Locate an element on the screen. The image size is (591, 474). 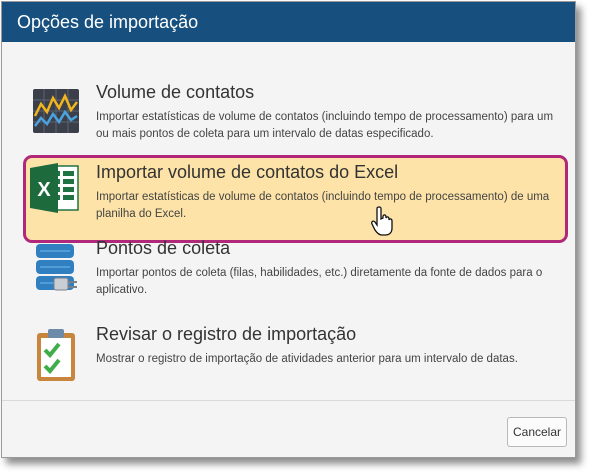
database-plug-icon is located at coordinates (56, 268).